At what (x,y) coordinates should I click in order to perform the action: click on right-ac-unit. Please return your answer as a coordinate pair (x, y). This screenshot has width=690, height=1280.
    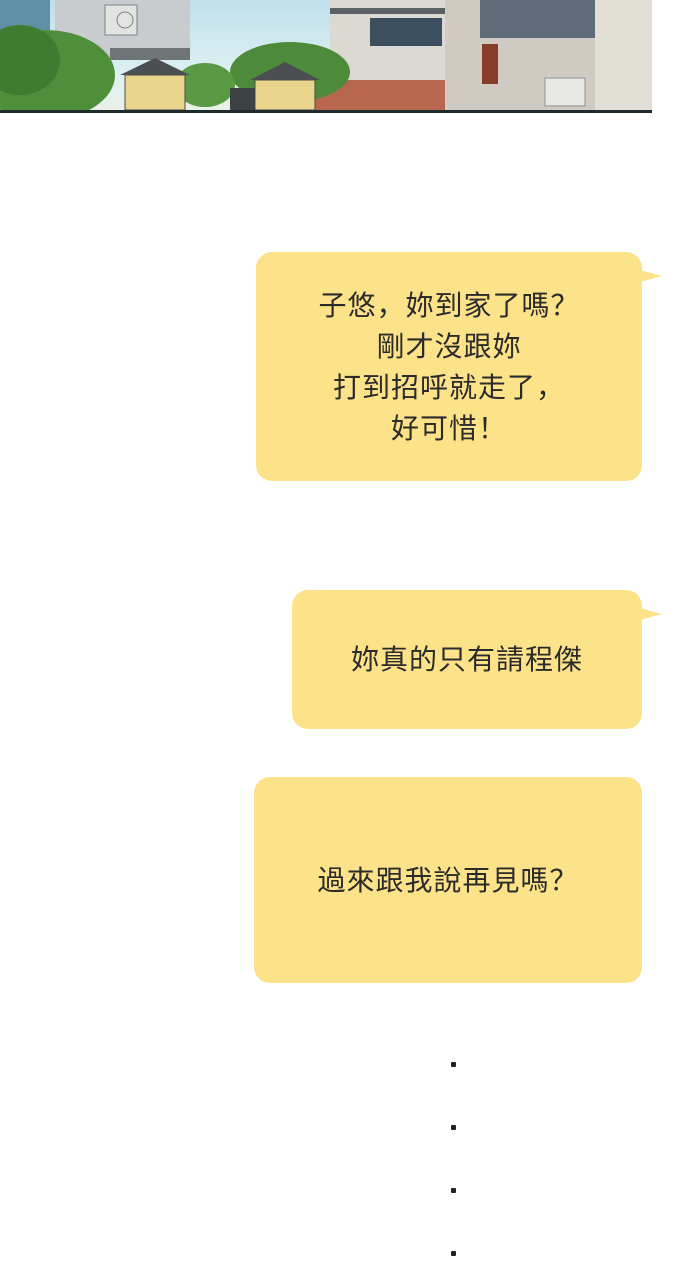
    Looking at the image, I should click on (565, 92).